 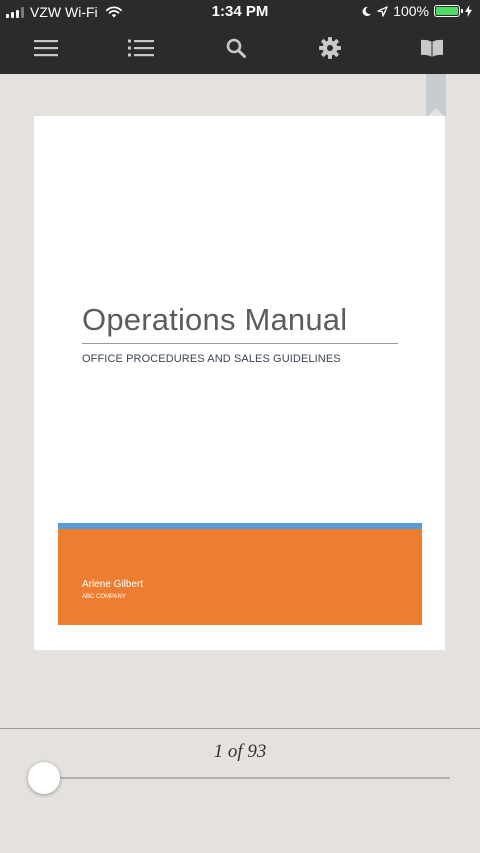 I want to click on table-of-contents-button, so click(x=141, y=48).